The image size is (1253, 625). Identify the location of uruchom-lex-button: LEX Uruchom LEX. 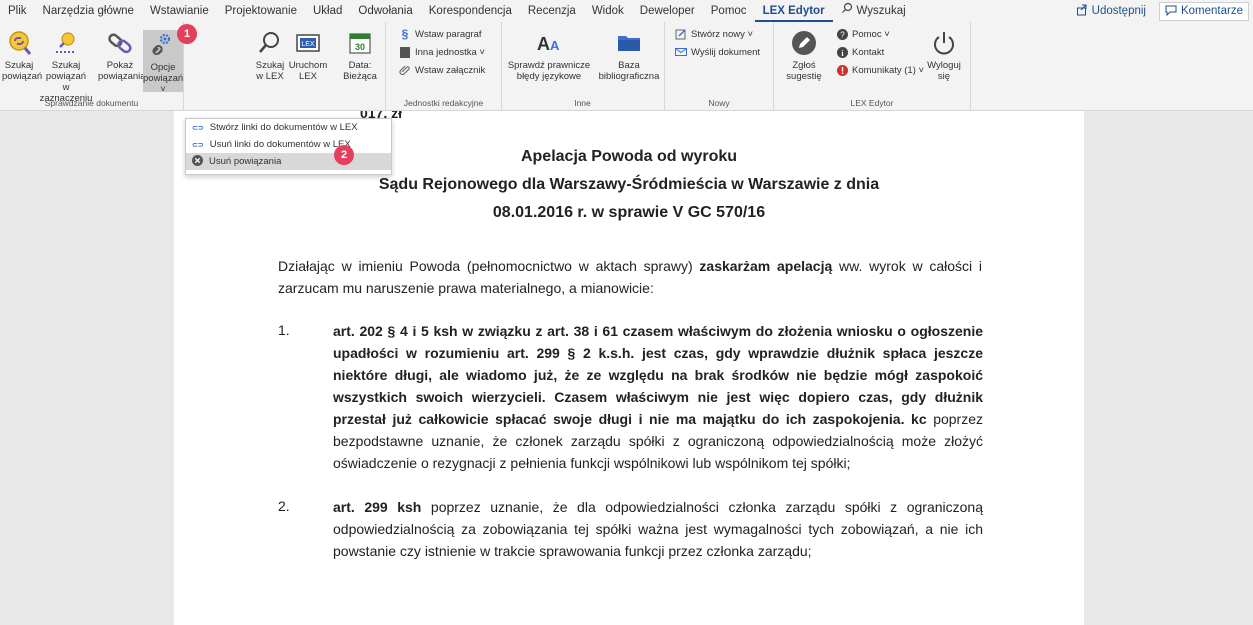
(308, 55).